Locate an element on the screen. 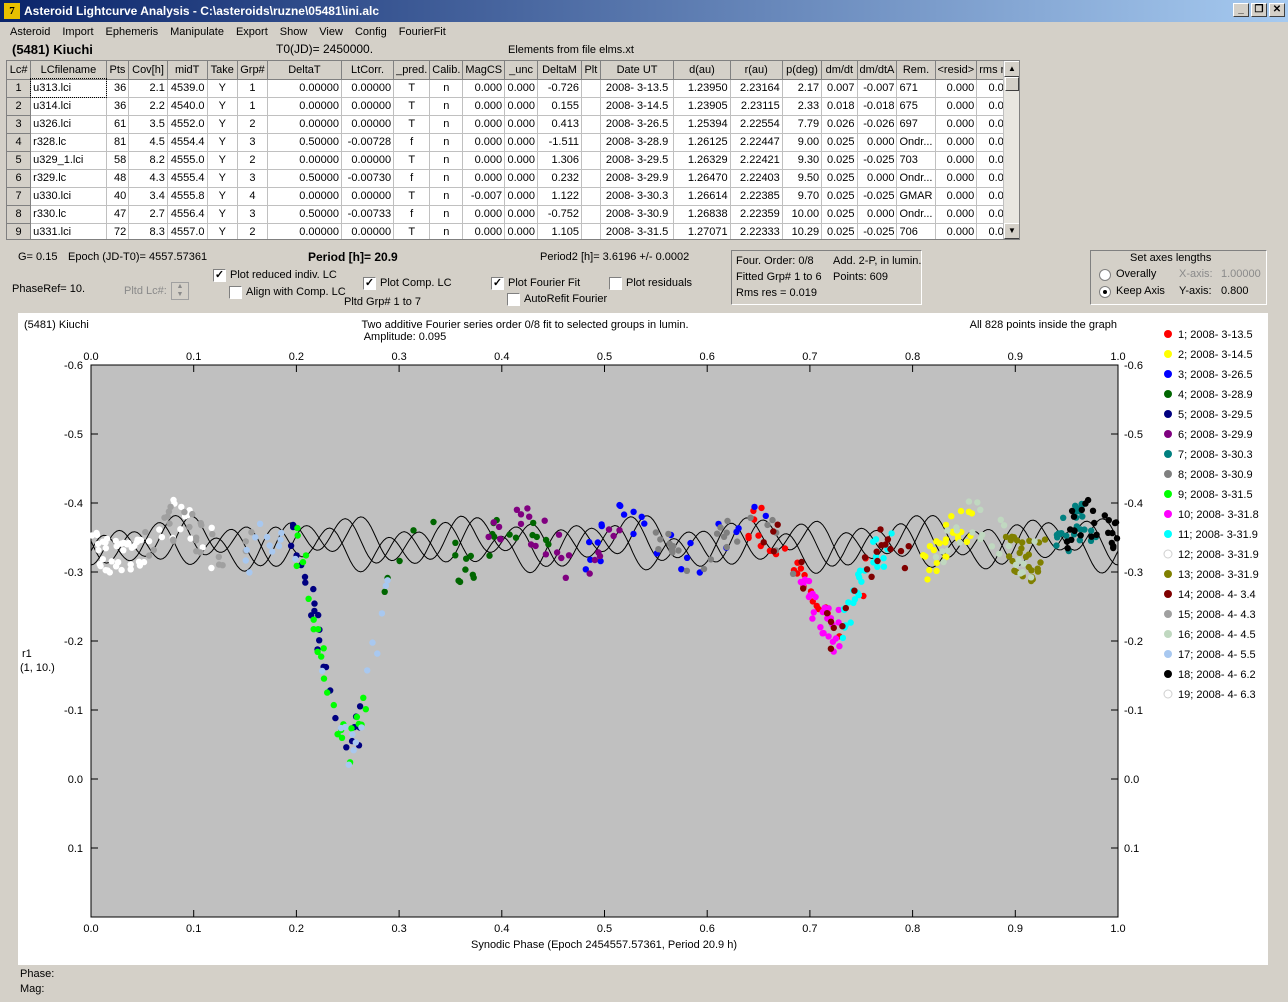 This screenshot has height=1002, width=1288. plot-residuals-checkbox is located at coordinates (615, 283).